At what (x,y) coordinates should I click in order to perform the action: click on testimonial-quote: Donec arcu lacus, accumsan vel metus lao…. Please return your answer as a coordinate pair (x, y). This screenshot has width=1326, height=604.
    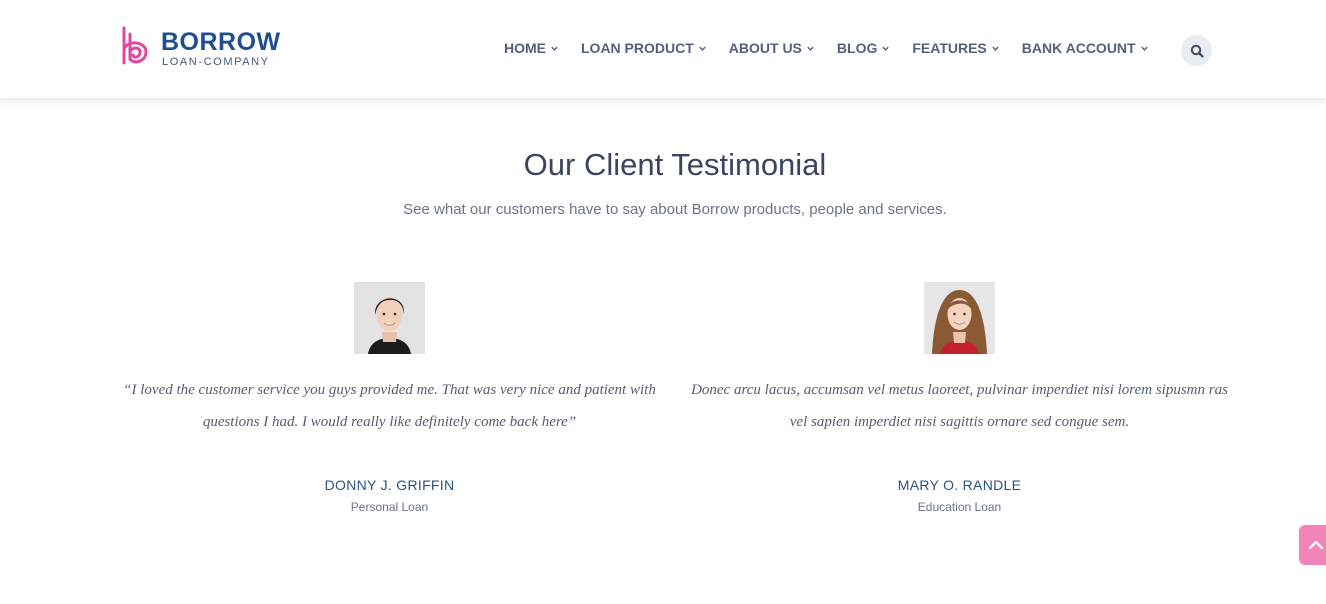
    Looking at the image, I should click on (959, 406).